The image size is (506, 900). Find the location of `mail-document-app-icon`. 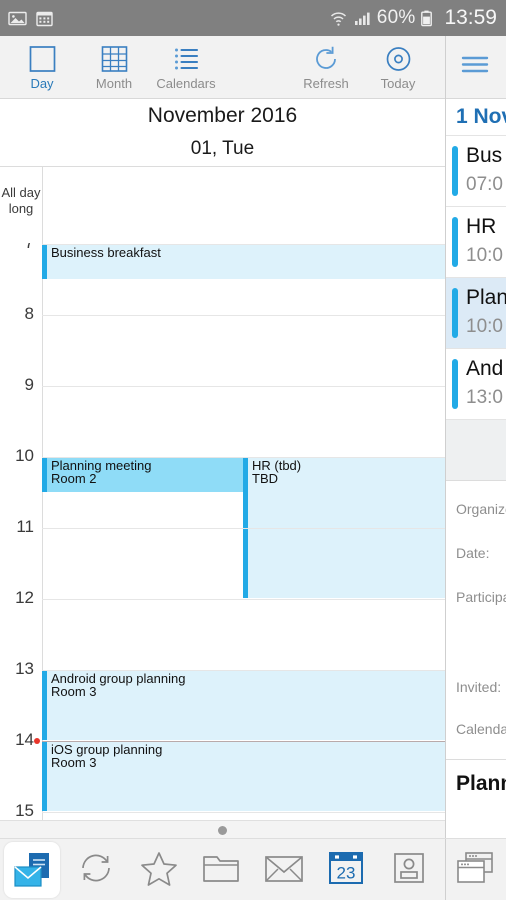

mail-document-app-icon is located at coordinates (32, 870).